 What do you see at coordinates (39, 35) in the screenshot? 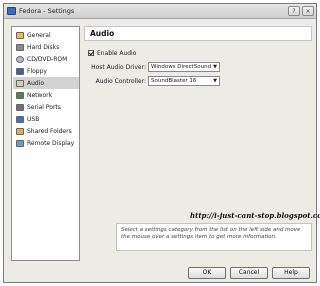
I see `sidebar-item-label: General` at bounding box center [39, 35].